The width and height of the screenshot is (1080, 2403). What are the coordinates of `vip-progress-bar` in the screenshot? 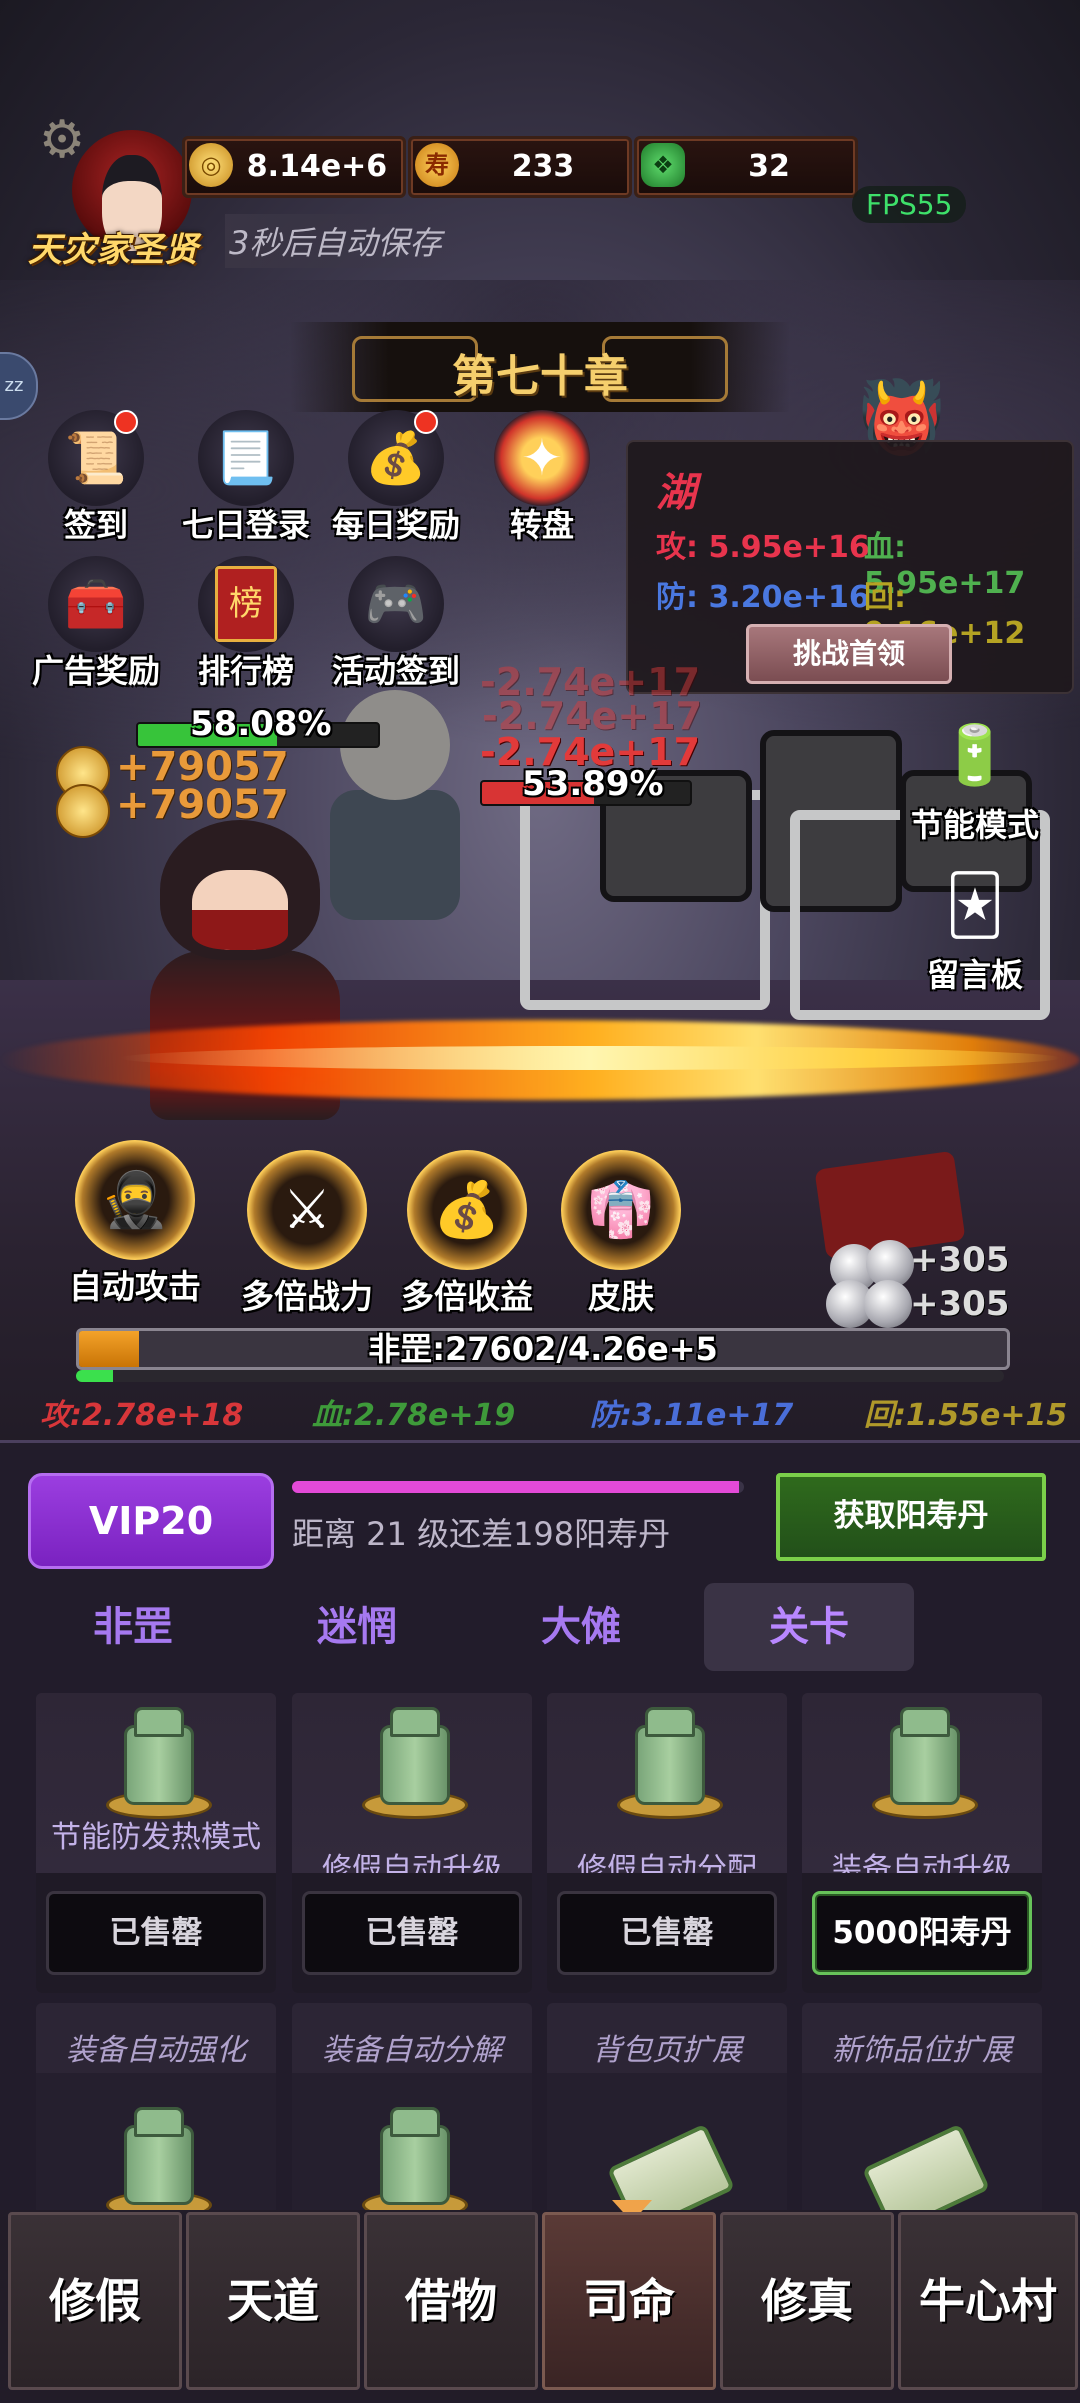 It's located at (518, 1487).